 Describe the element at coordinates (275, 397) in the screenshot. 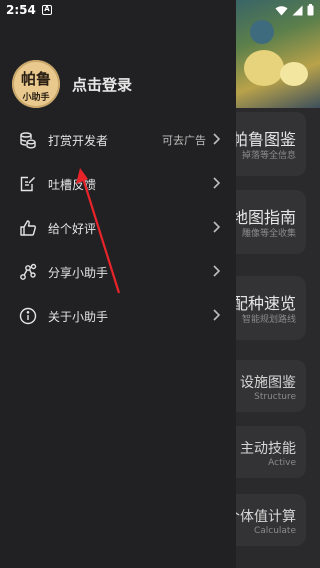

I see `card-subtitle: Structure` at that location.